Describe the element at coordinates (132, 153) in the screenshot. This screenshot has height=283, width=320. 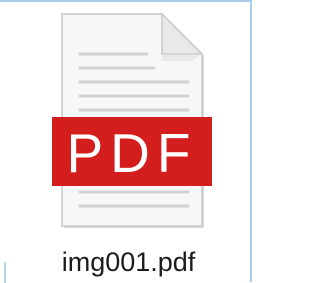
I see `pdf-badge-label: PDF` at that location.